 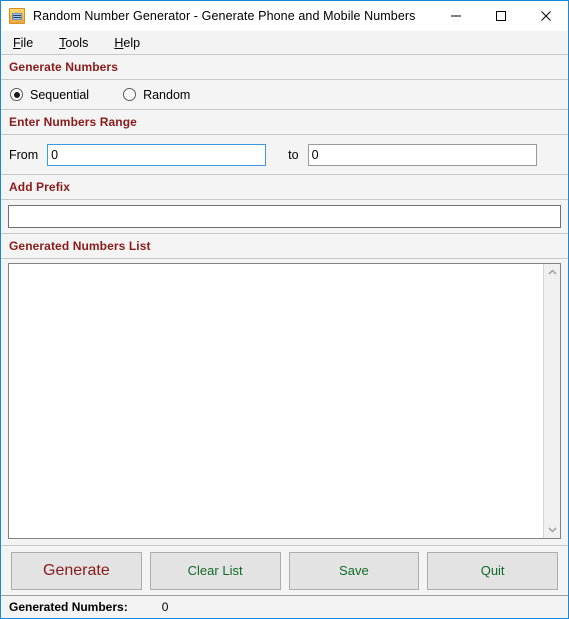 I want to click on status-label: Generated Numbers:, so click(x=68, y=607).